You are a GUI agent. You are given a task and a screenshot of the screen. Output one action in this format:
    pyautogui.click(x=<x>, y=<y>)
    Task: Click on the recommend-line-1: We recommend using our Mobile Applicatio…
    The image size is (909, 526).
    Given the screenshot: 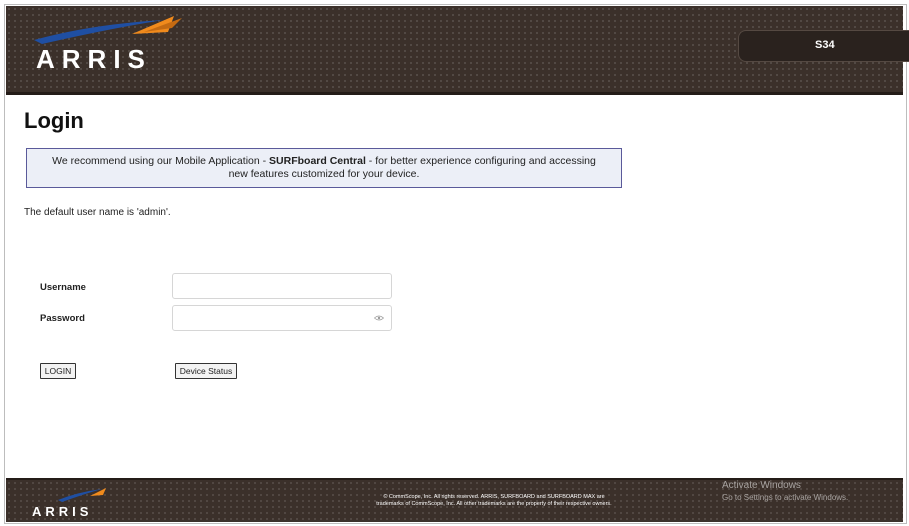 What is the action you would take?
    pyautogui.click(x=324, y=161)
    